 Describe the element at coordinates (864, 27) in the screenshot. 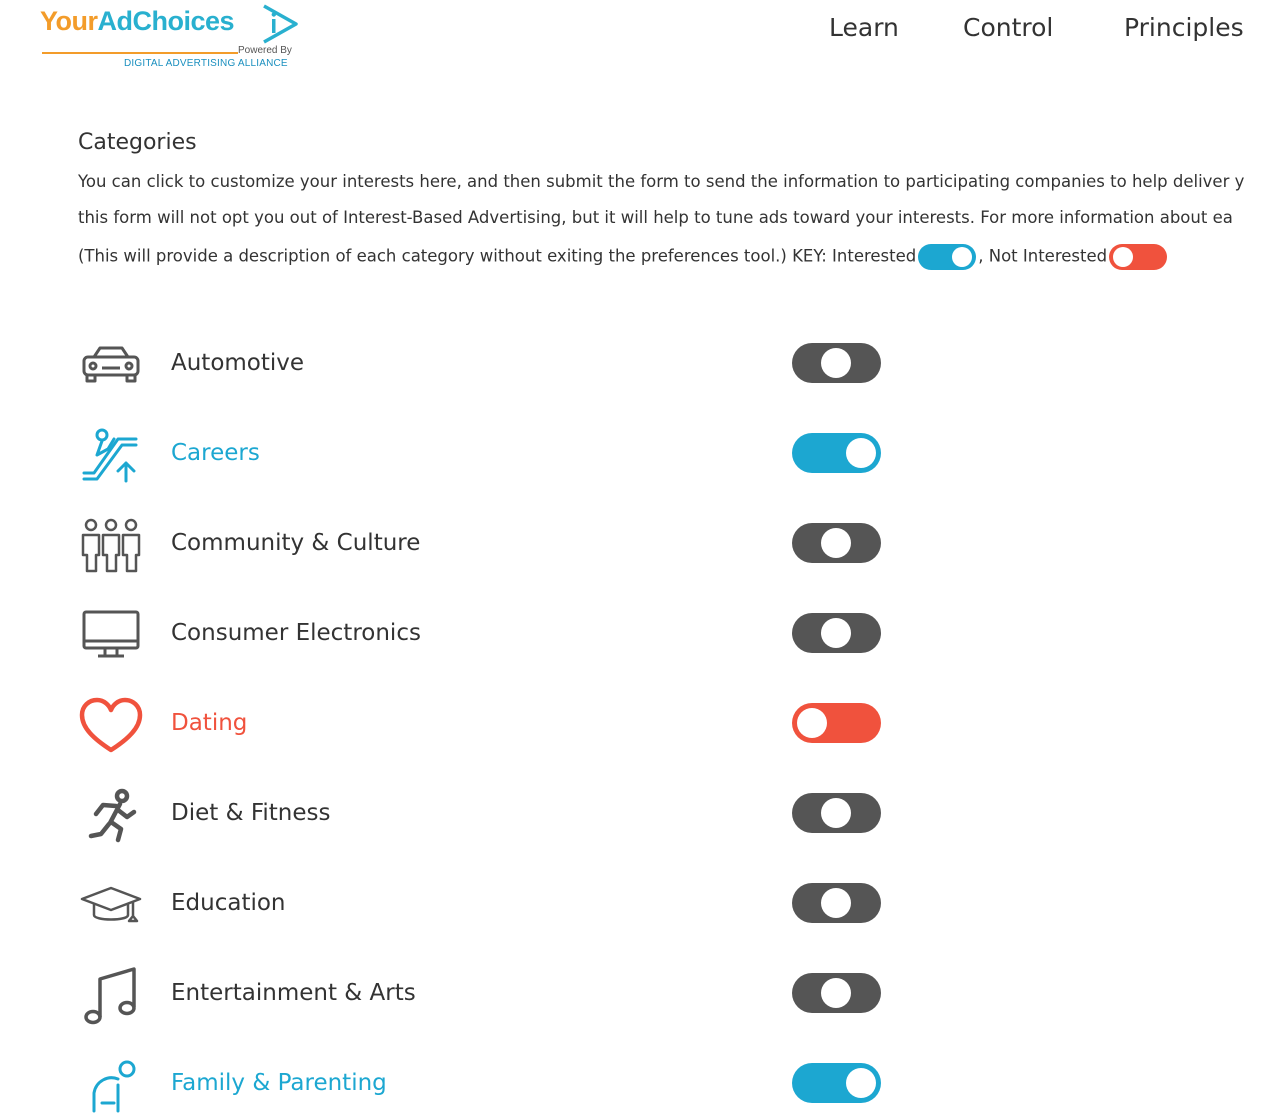

I see `nav-learn: Learn` at that location.